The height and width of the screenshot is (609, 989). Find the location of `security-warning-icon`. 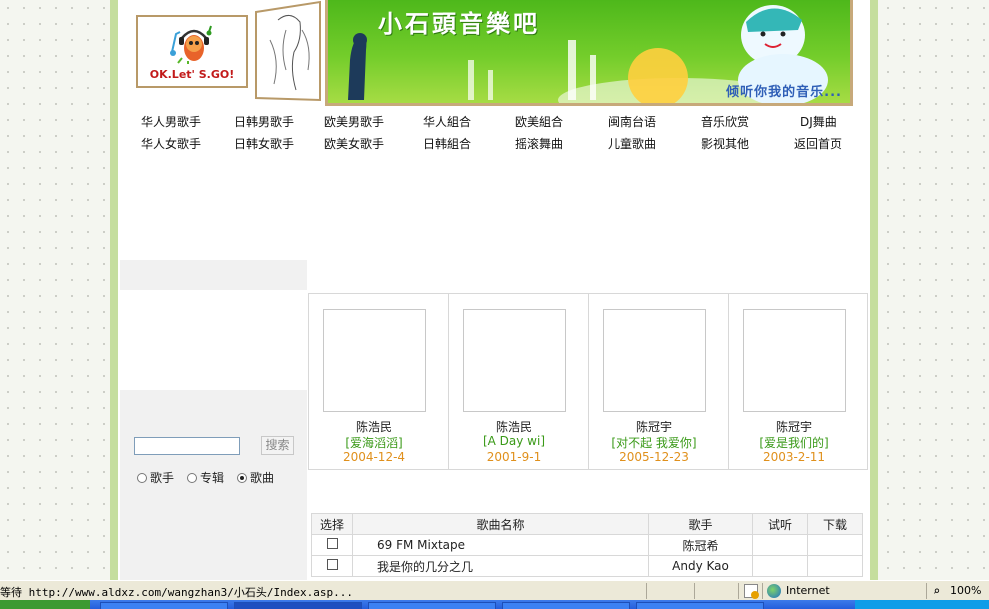

security-warning-icon is located at coordinates (751, 591).